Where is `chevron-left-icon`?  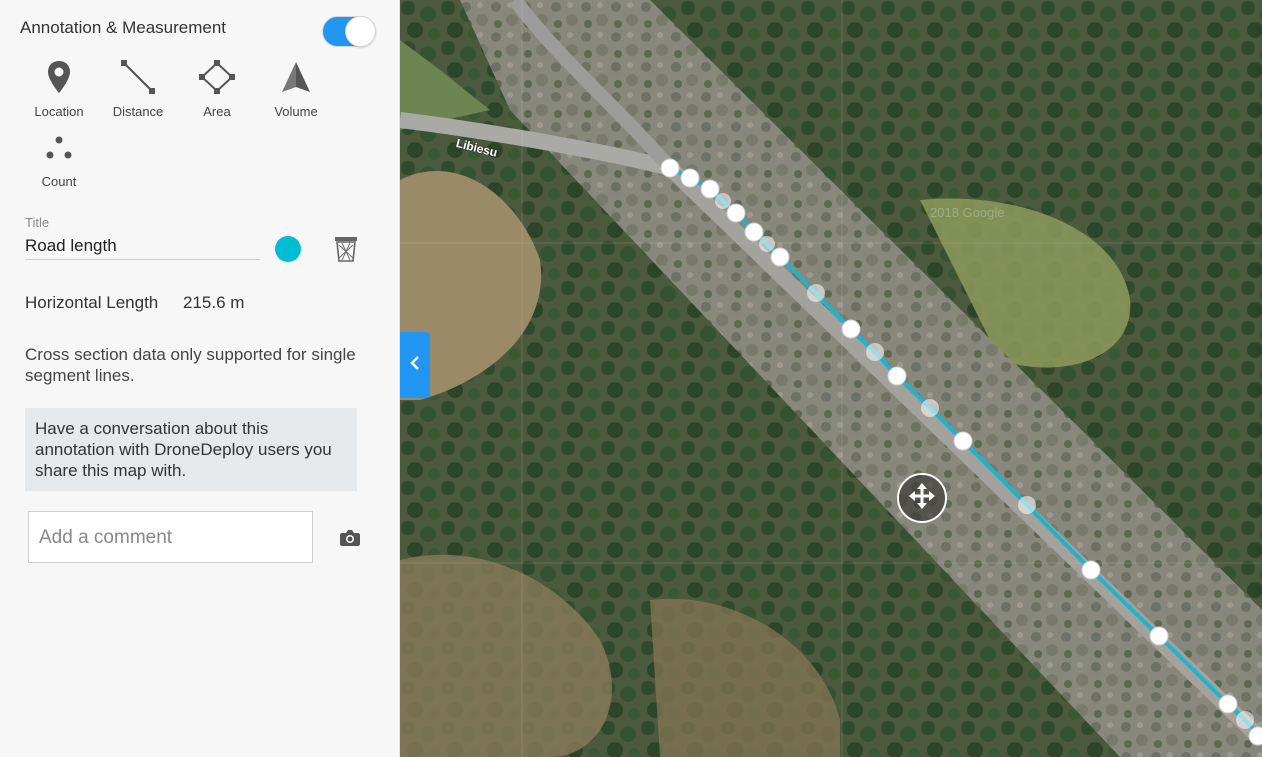 chevron-left-icon is located at coordinates (415, 365).